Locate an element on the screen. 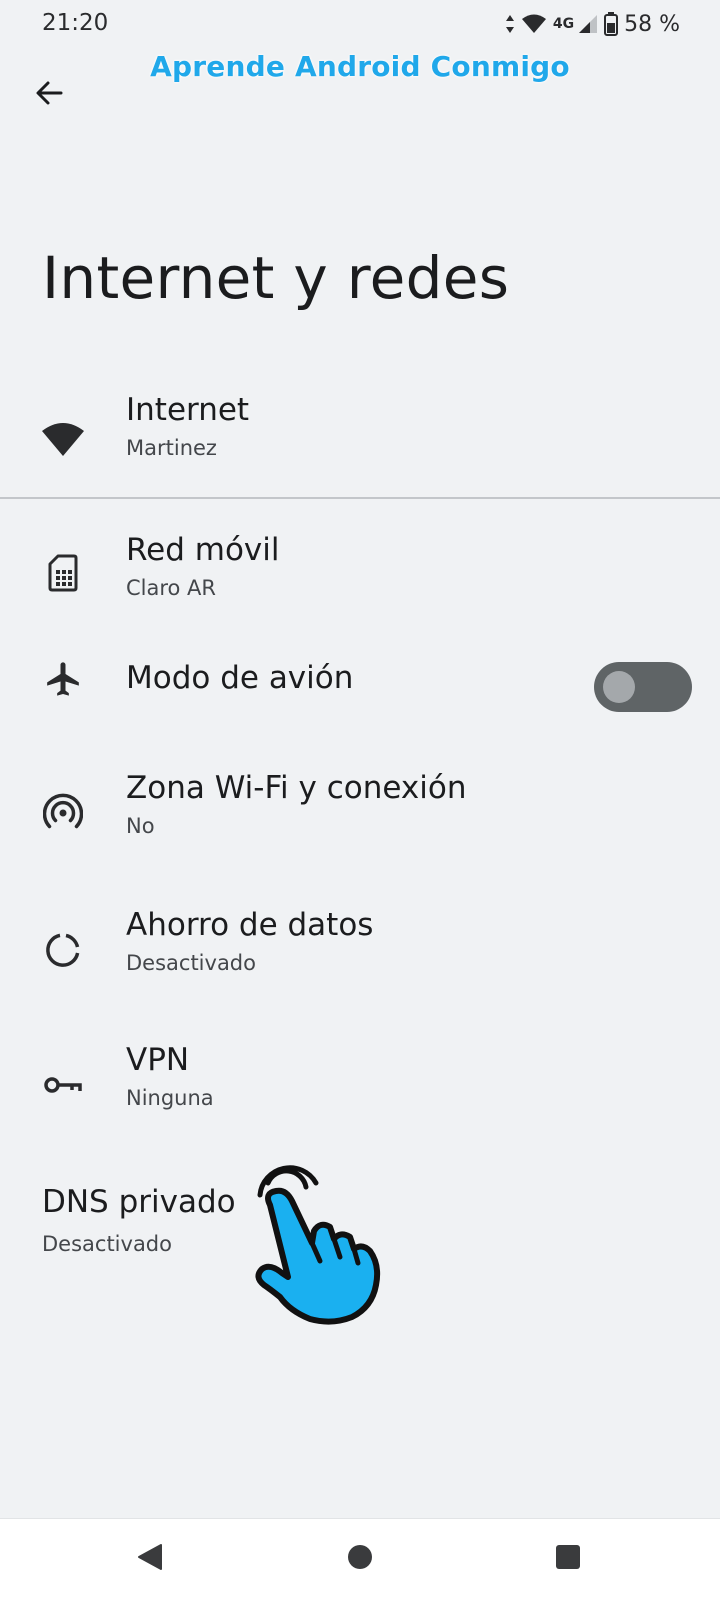  nav-back-button is located at coordinates (150, 1559).